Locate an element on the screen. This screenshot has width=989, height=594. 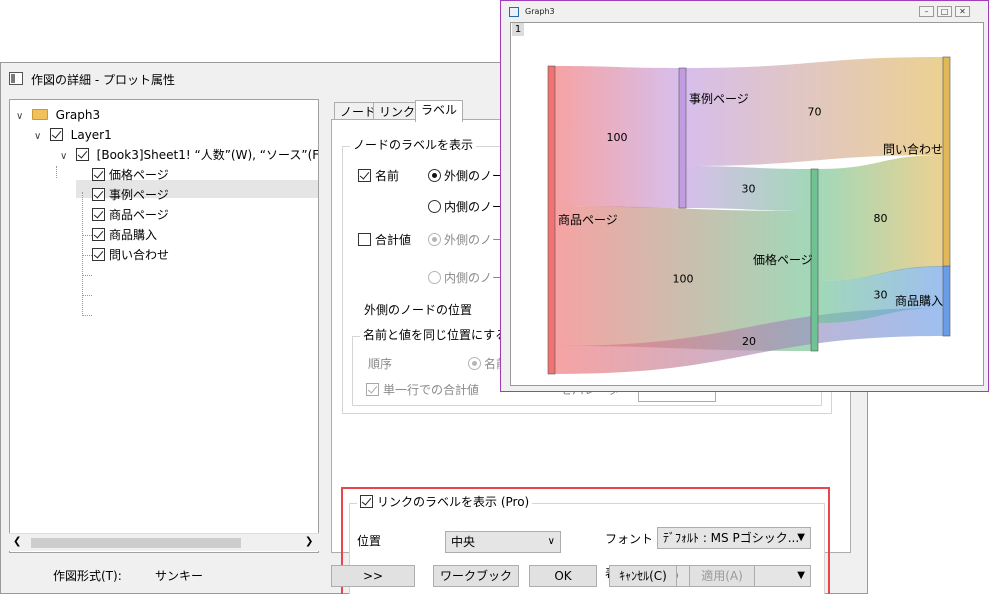
name-label: 名前 is located at coordinates (387, 176).